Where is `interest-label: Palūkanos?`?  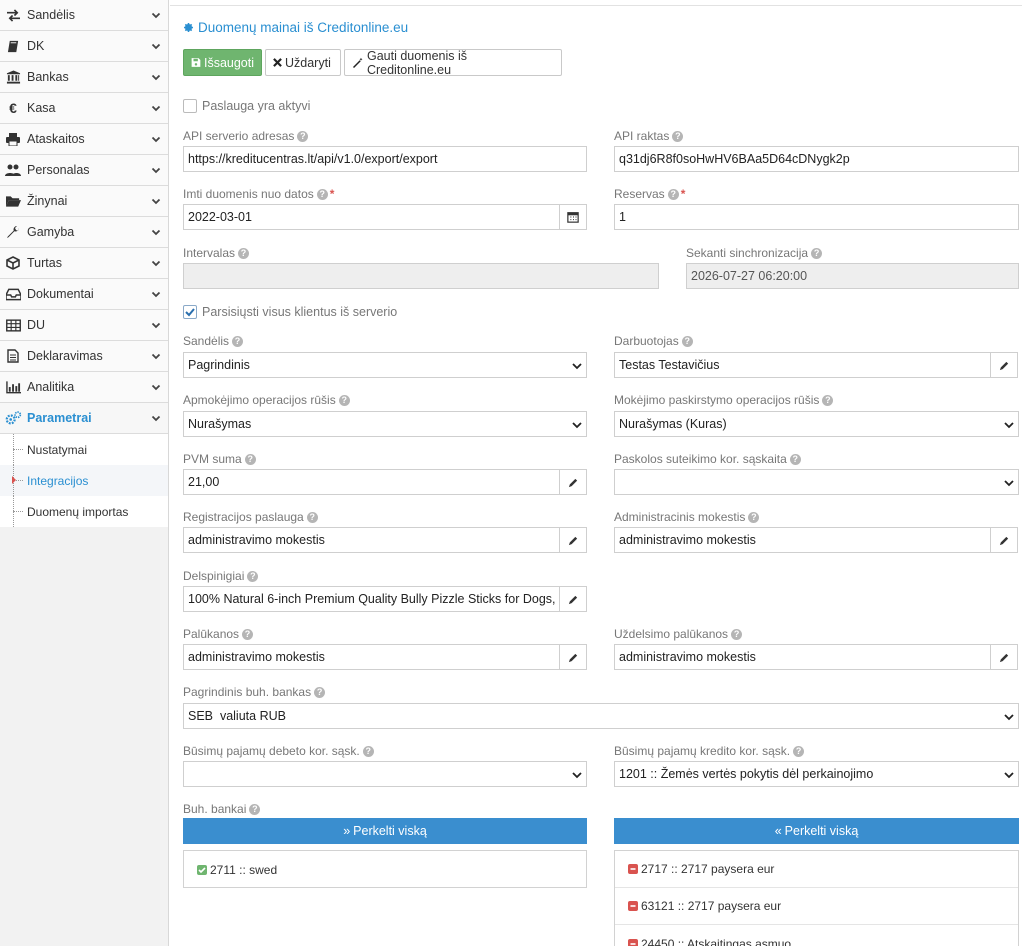
interest-label: Palūkanos? is located at coordinates (218, 634).